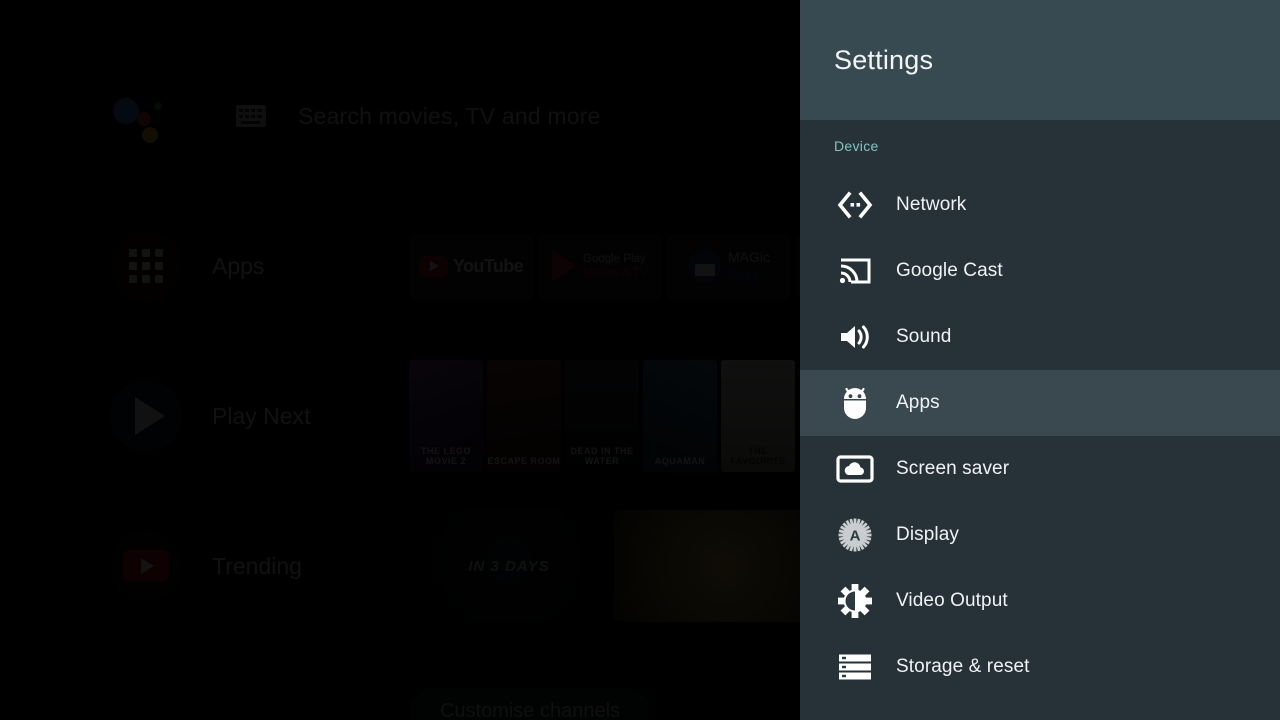 Image resolution: width=1280 pixels, height=720 pixels. I want to click on network-icon, so click(855, 205).